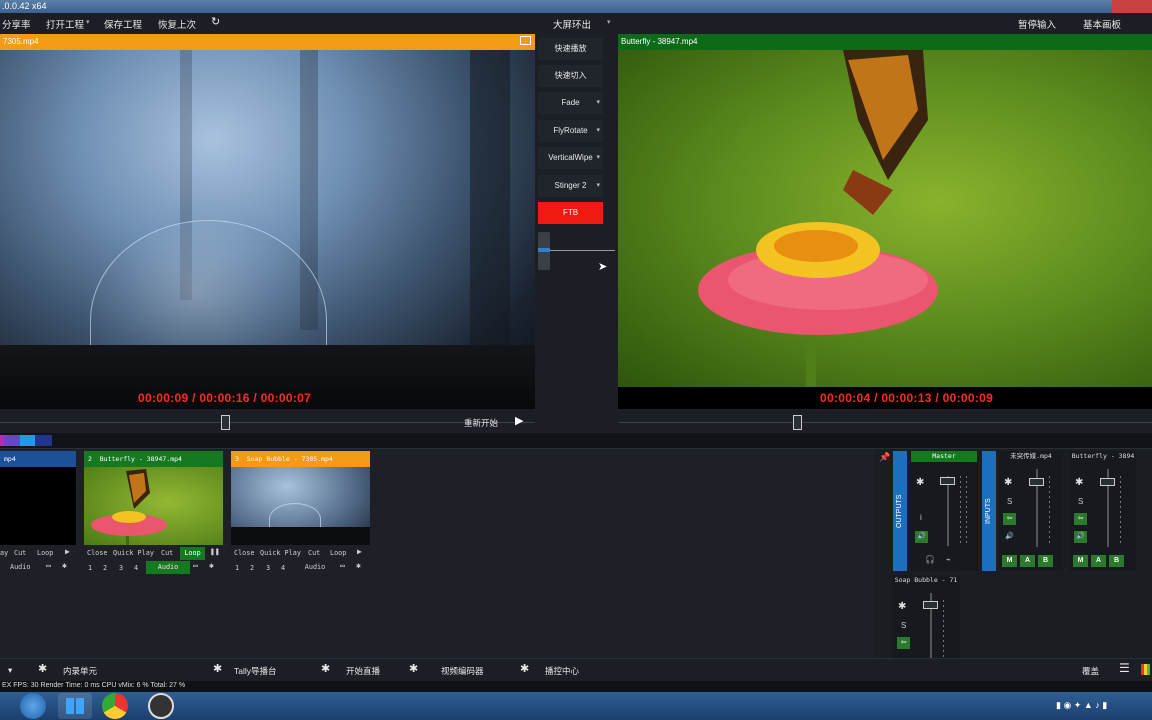  I want to click on color-tab-navy, so click(43, 440).